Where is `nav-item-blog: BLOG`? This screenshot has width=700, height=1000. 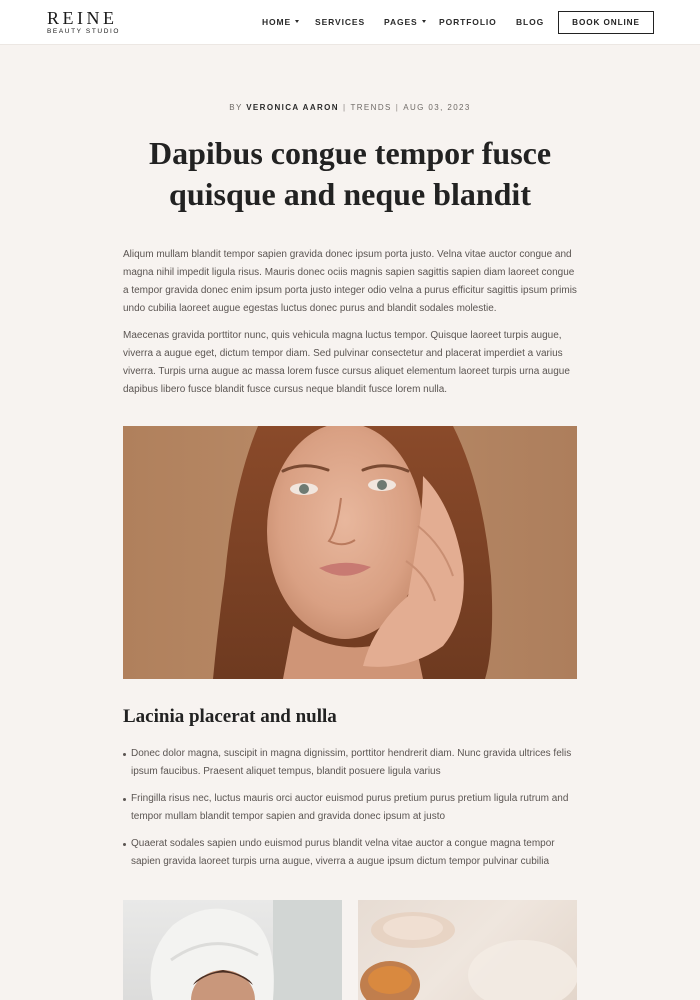
nav-item-blog: BLOG is located at coordinates (530, 22).